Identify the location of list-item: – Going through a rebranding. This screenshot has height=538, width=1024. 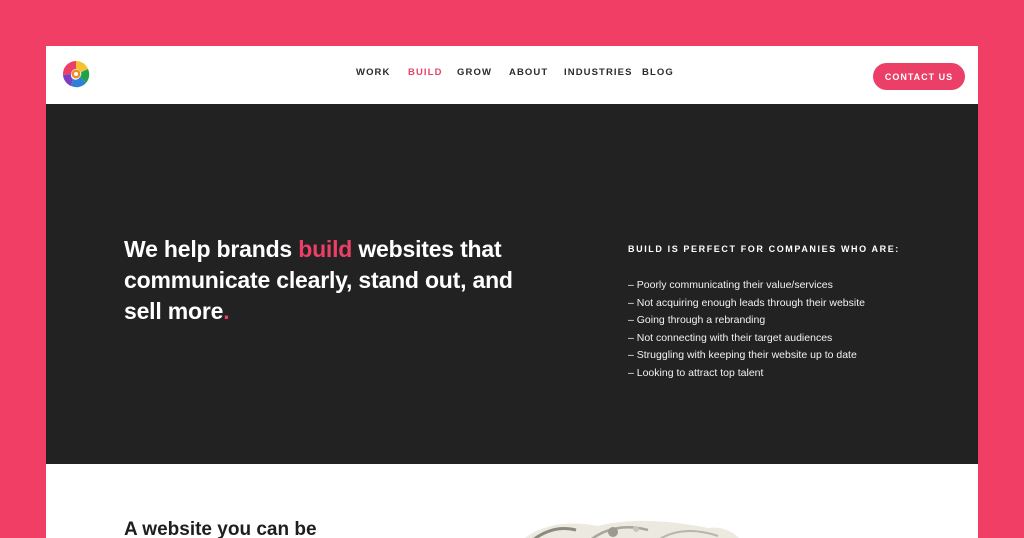
(697, 320).